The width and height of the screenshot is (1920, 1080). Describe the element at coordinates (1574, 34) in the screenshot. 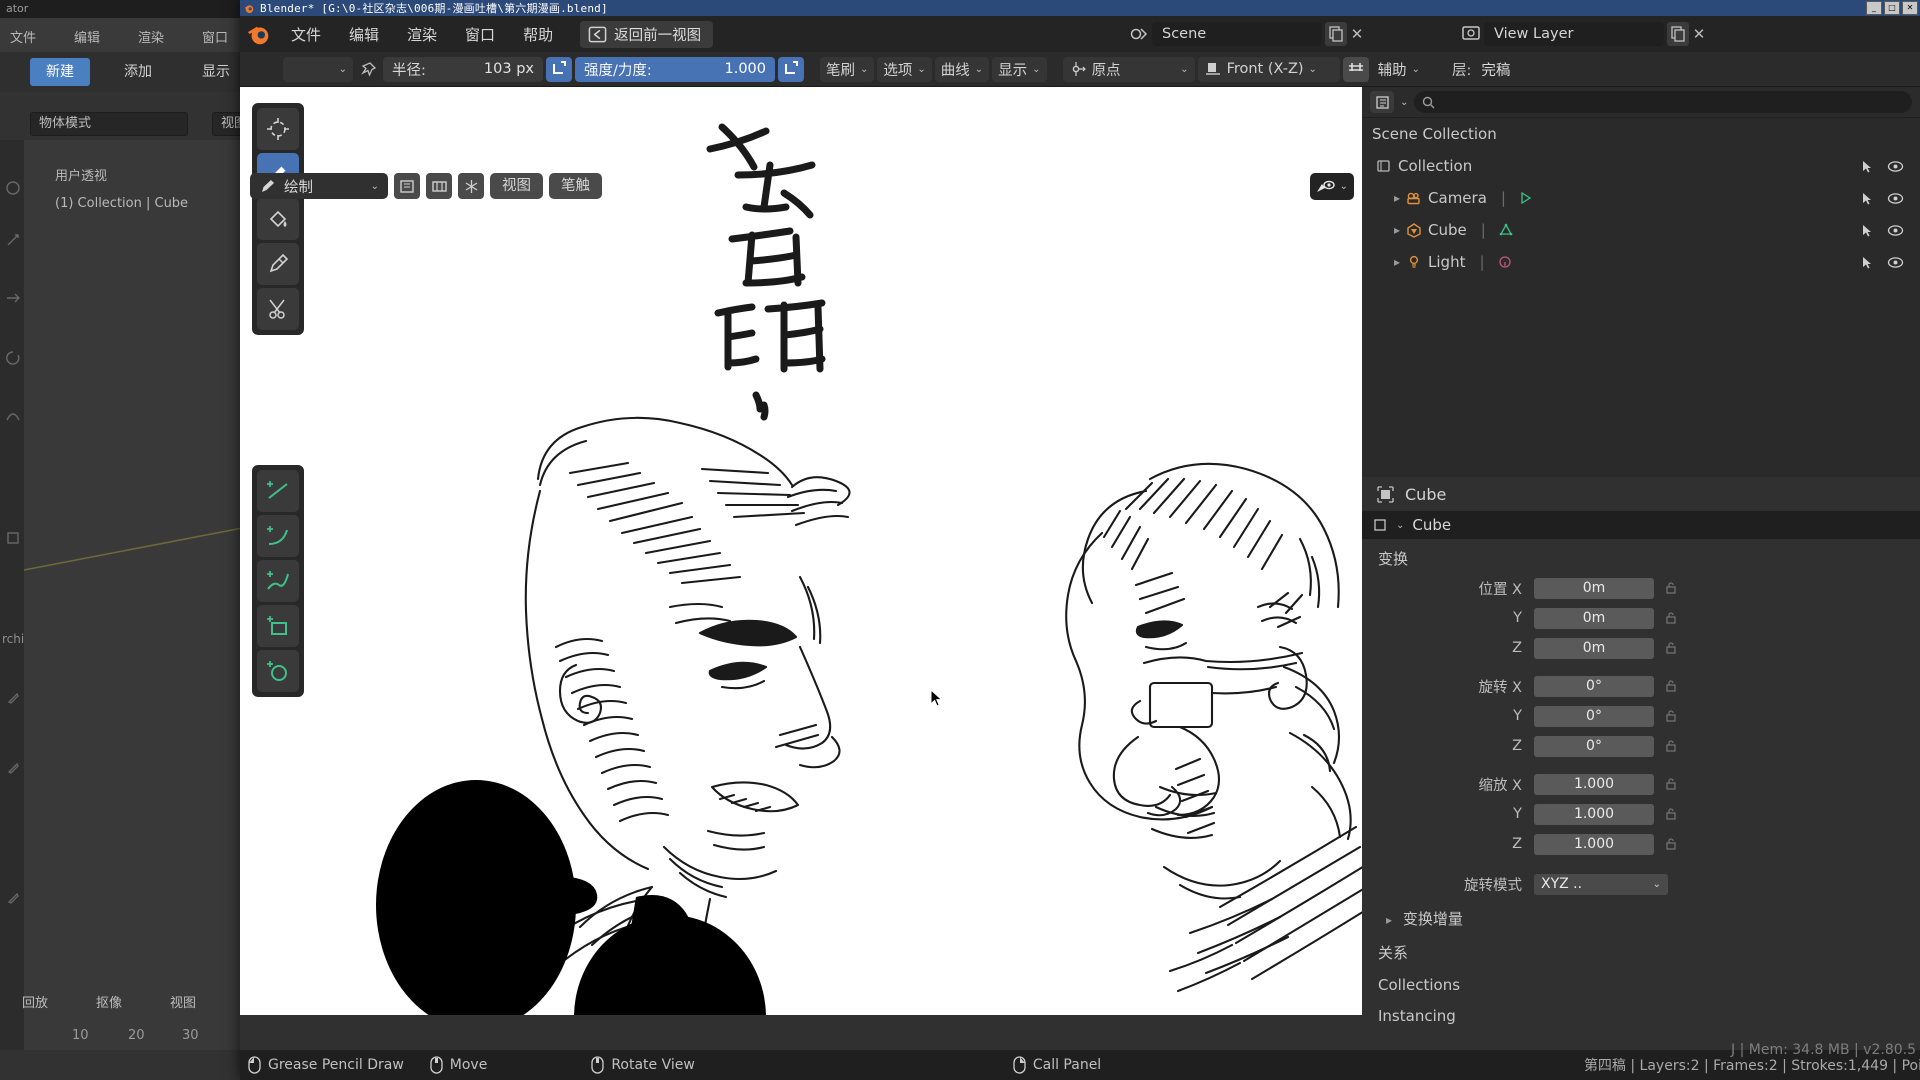

I see `viewlayer-name: View Layer` at that location.